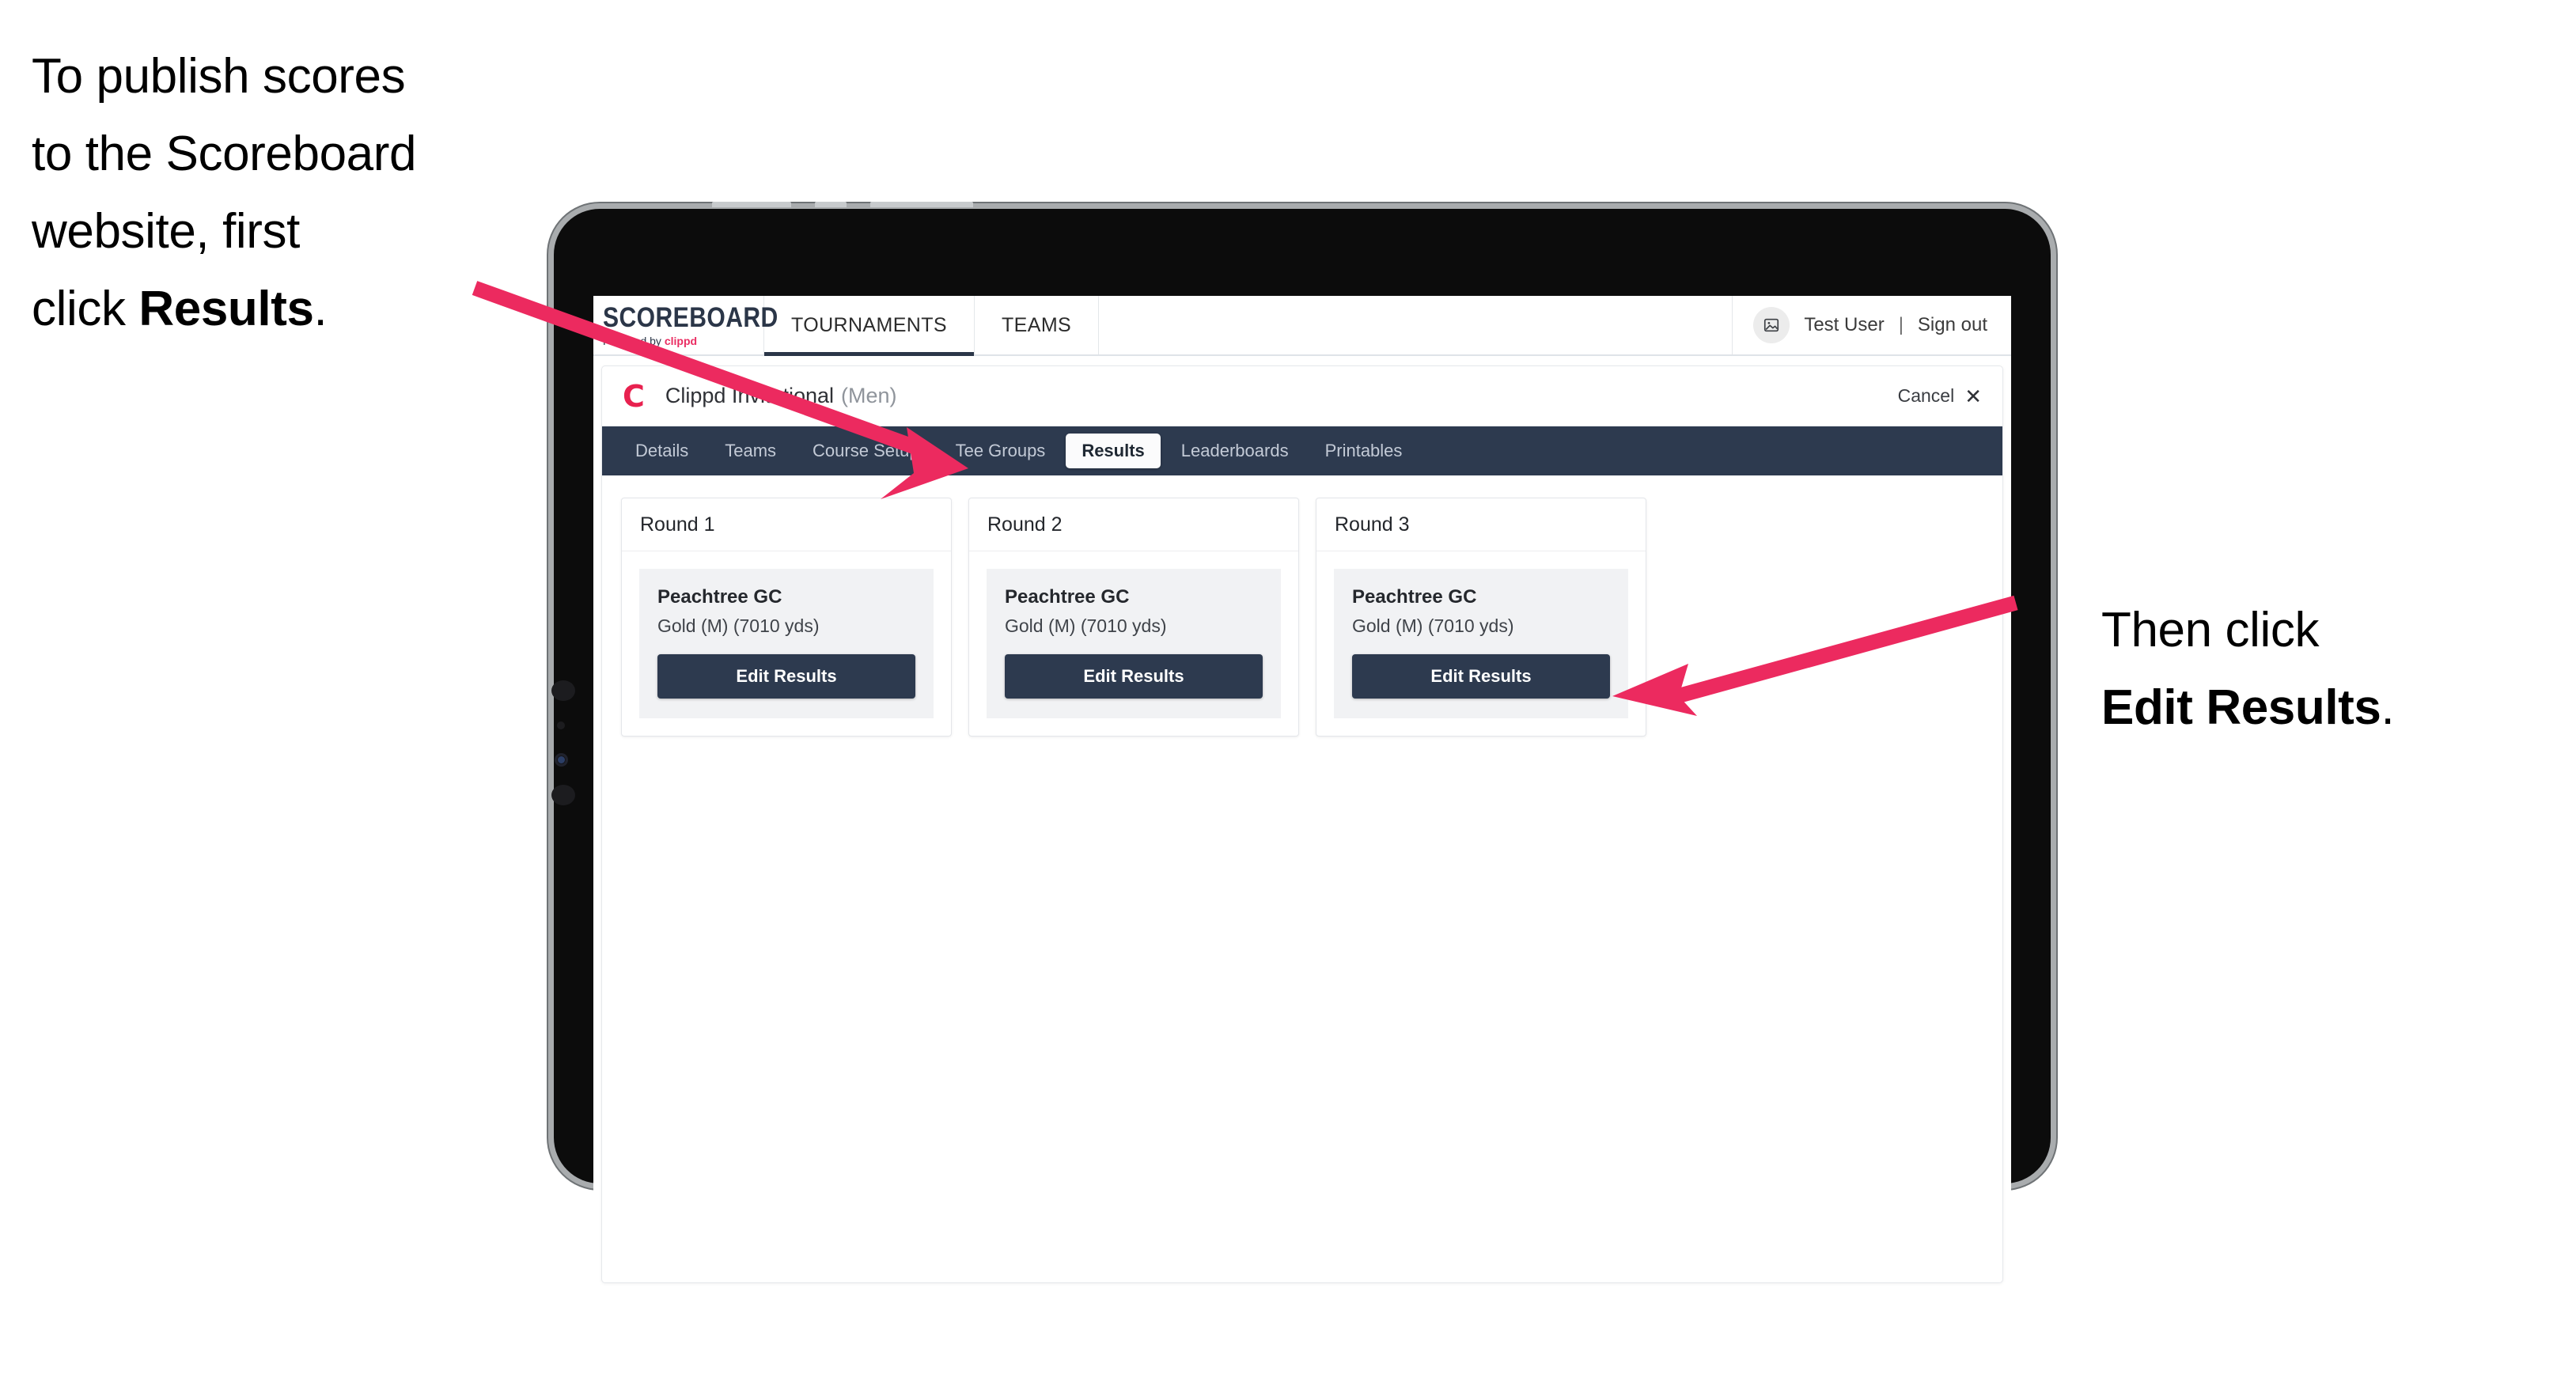  I want to click on tab-details-label: Details, so click(662, 451).